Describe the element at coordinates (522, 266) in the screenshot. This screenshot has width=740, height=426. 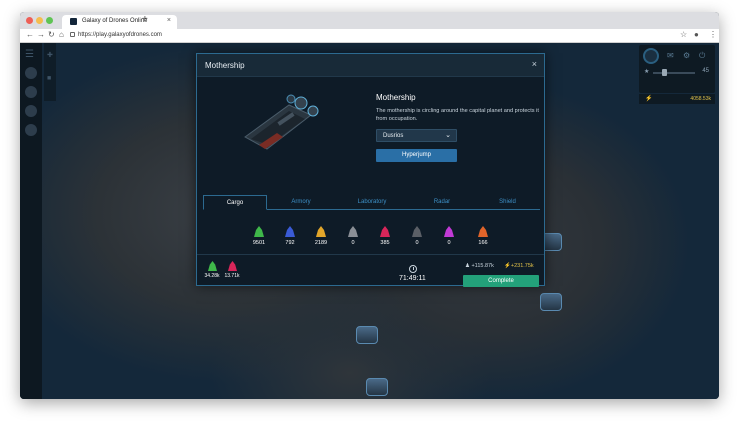
I see `energy-earnings-value: +231.75k` at that location.